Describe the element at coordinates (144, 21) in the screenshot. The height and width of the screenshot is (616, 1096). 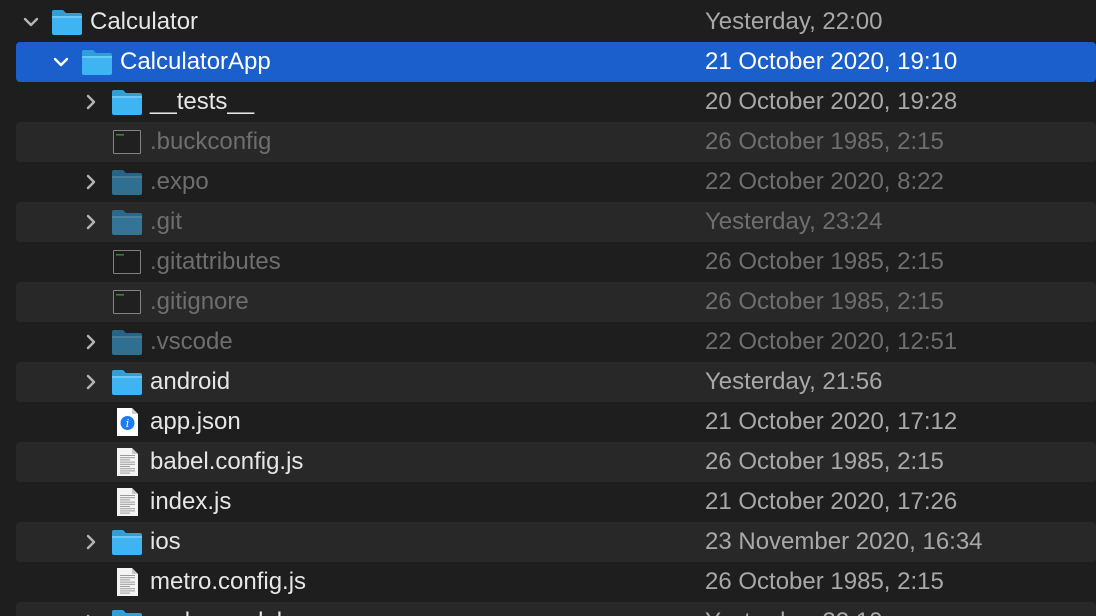
I see `file-name: Calculator` at that location.